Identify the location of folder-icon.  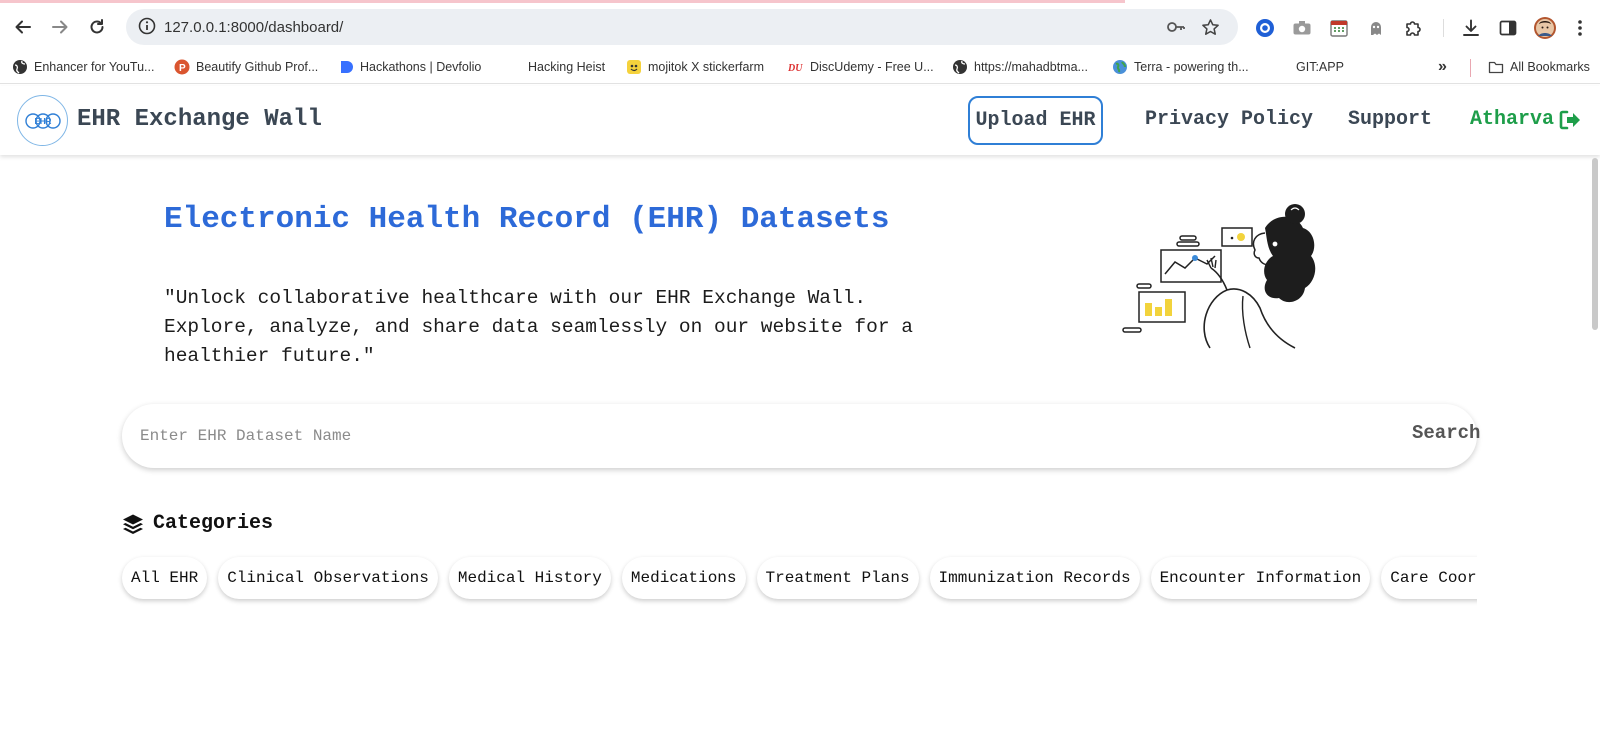
(1496, 67).